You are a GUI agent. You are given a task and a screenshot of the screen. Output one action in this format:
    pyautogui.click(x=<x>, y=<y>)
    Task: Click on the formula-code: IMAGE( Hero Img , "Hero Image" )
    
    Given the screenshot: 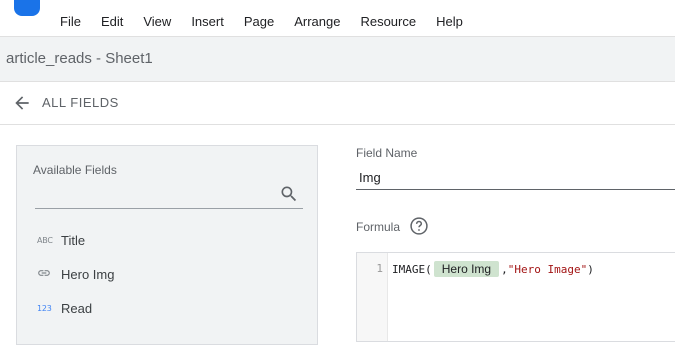 What is the action you would take?
    pyautogui.click(x=493, y=269)
    